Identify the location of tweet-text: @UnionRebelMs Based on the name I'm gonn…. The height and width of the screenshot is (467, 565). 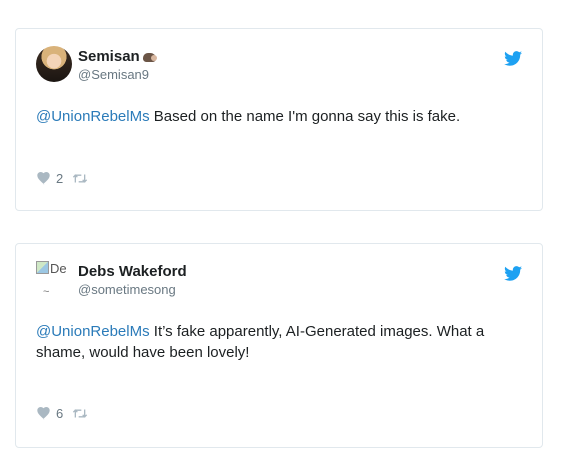
(279, 116).